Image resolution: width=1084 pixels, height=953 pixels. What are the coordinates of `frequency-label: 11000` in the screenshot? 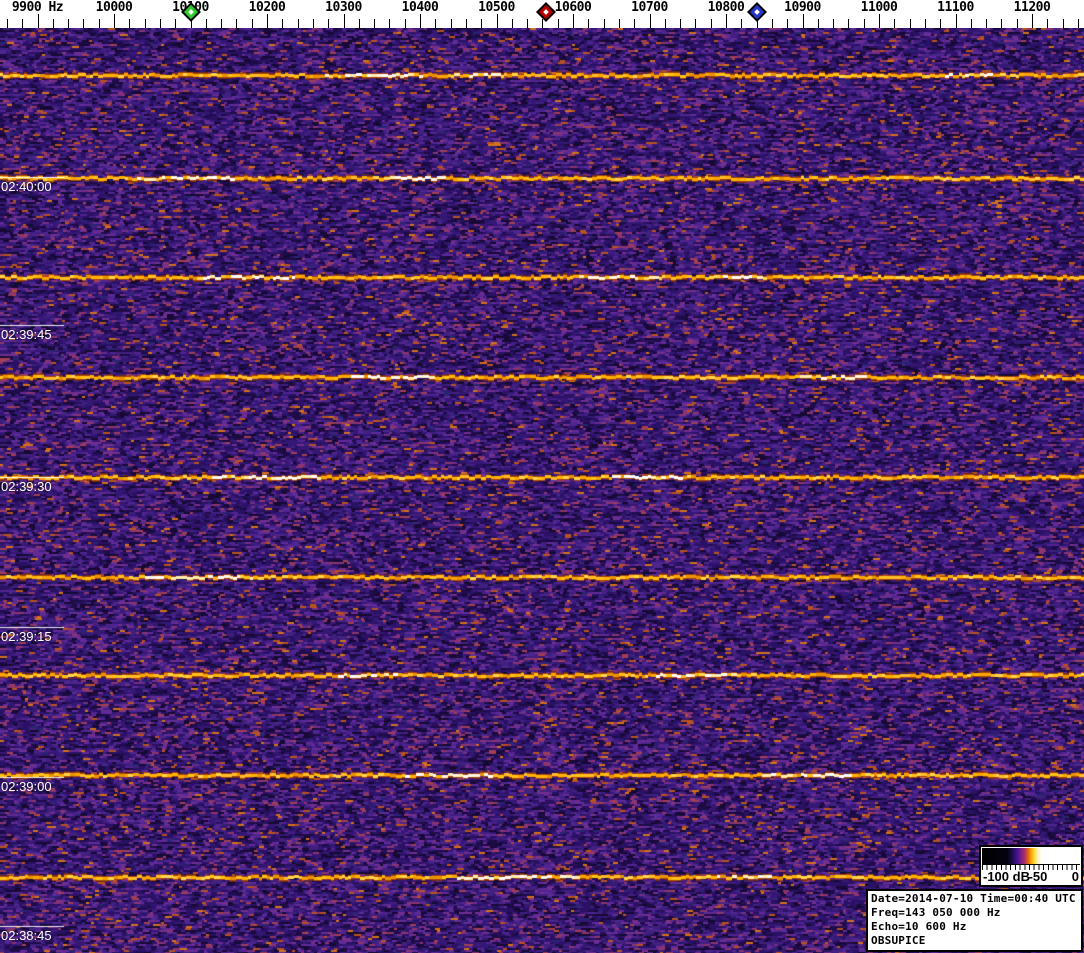 It's located at (879, 7).